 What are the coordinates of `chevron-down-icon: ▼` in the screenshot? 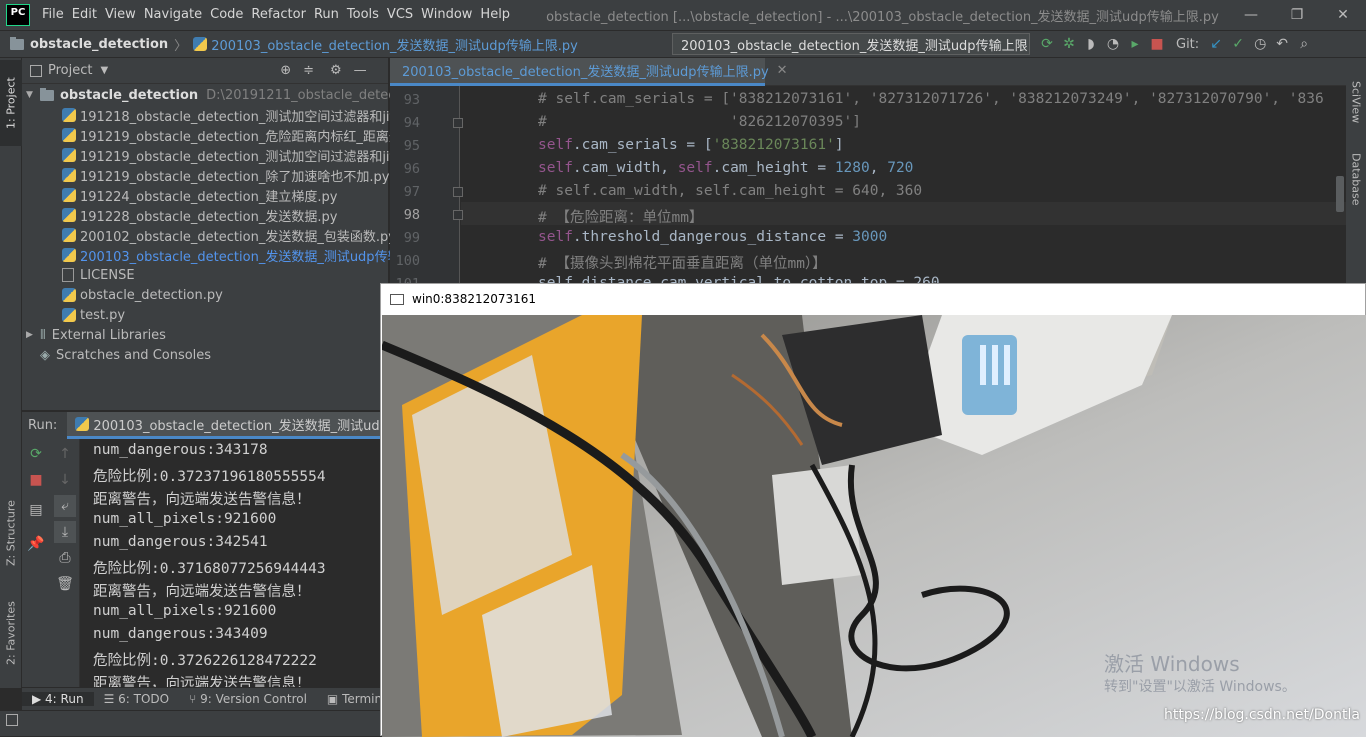 It's located at (104, 70).